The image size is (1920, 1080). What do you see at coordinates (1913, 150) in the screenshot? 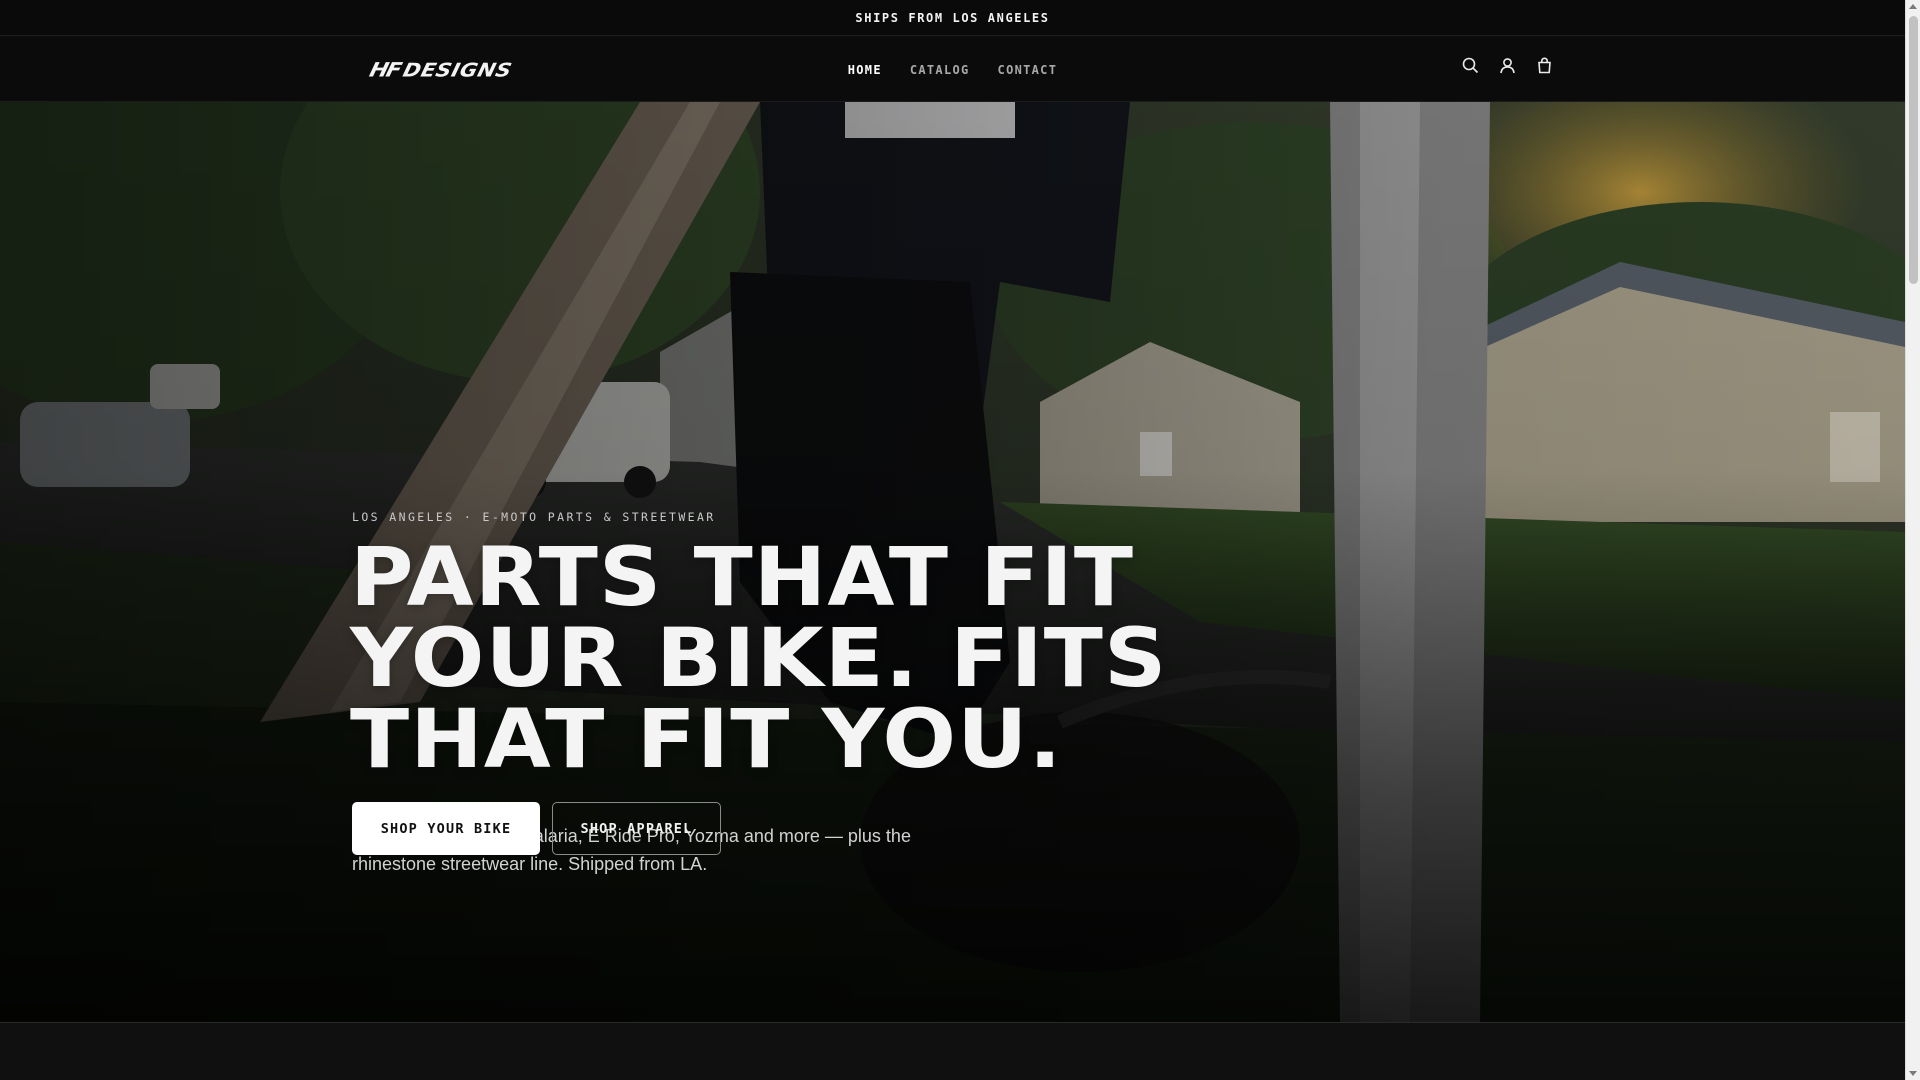
I see `scroll-thumb` at bounding box center [1913, 150].